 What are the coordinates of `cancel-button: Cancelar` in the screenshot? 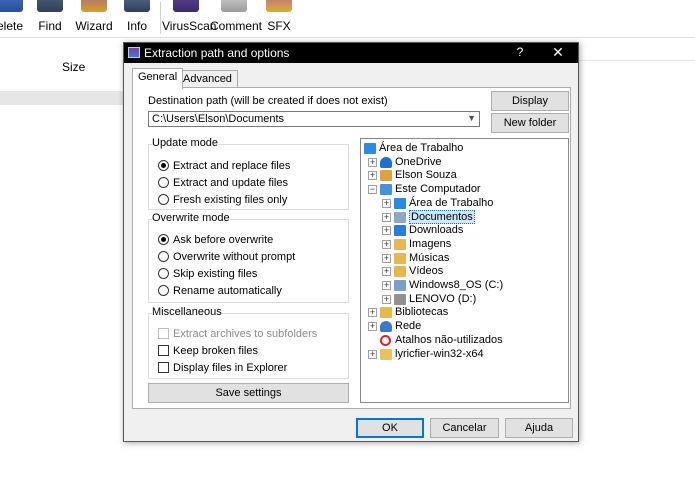 It's located at (464, 428).